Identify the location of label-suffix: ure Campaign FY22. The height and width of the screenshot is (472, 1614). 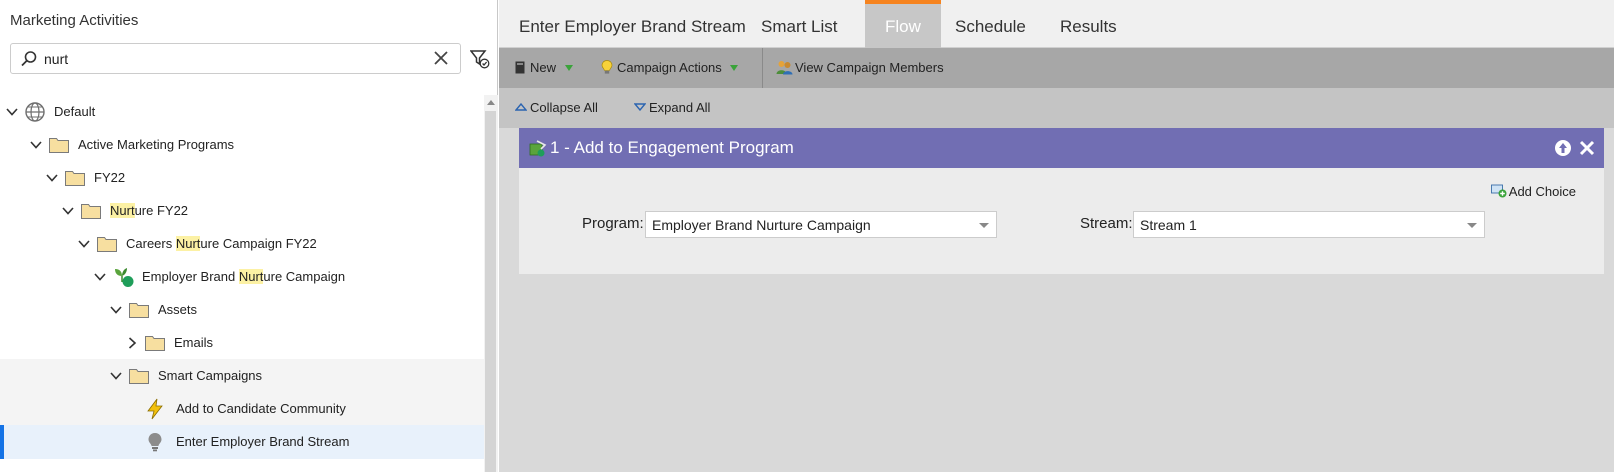
(258, 243).